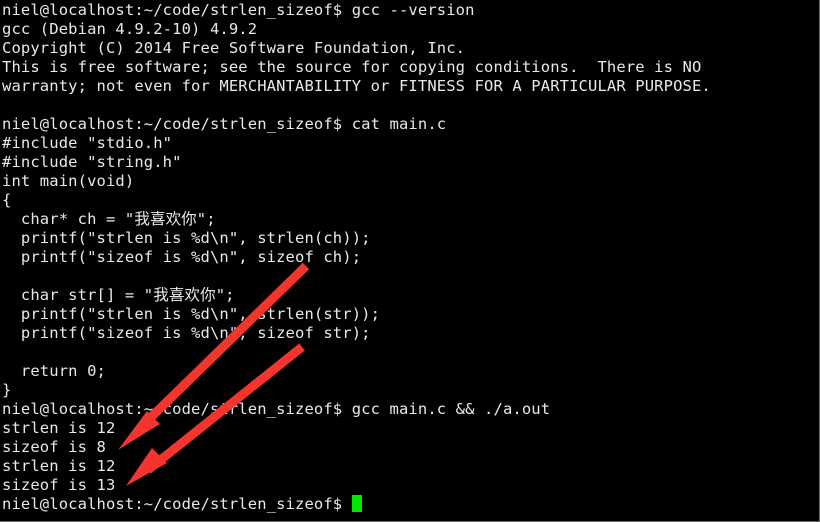 The height and width of the screenshot is (522, 820). I want to click on terminal-line: #include "string.h", so click(92, 162).